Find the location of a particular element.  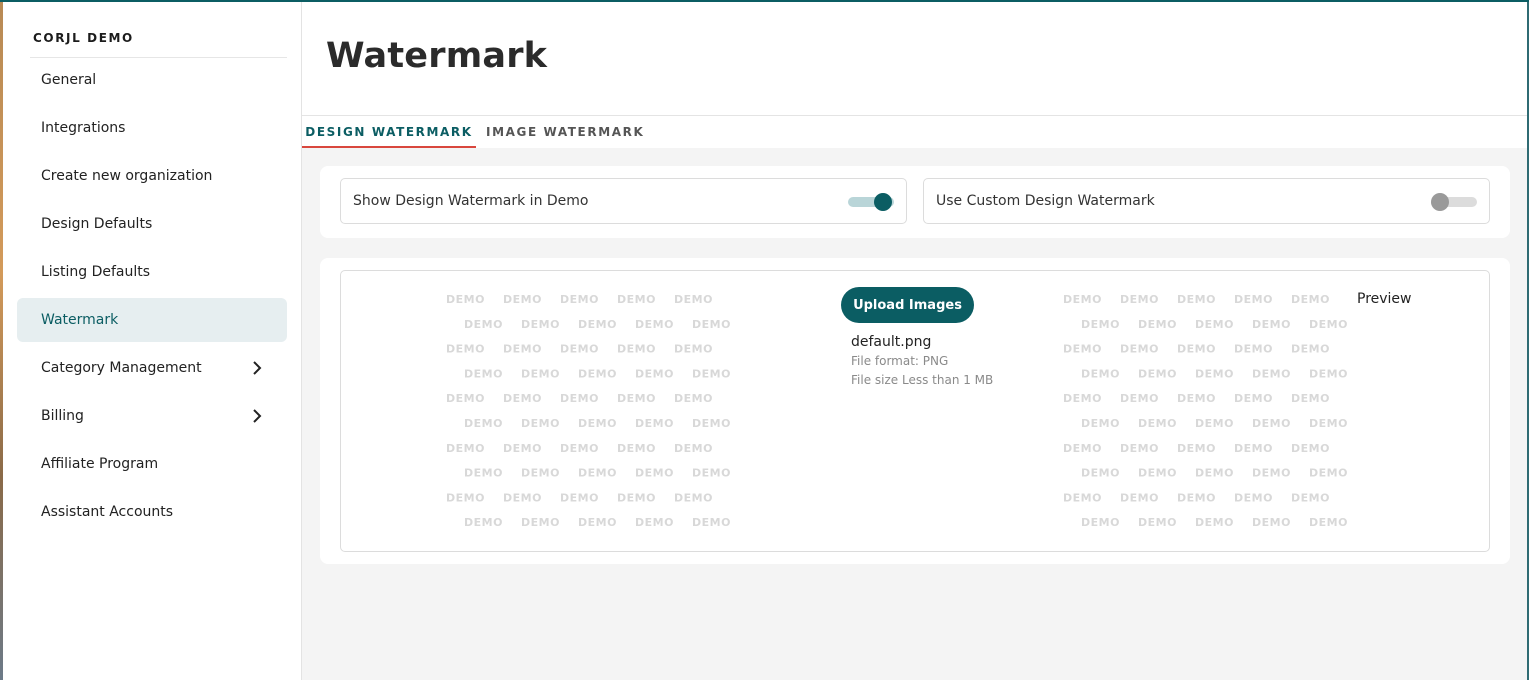

show-design-watermark-toggle is located at coordinates (871, 202).